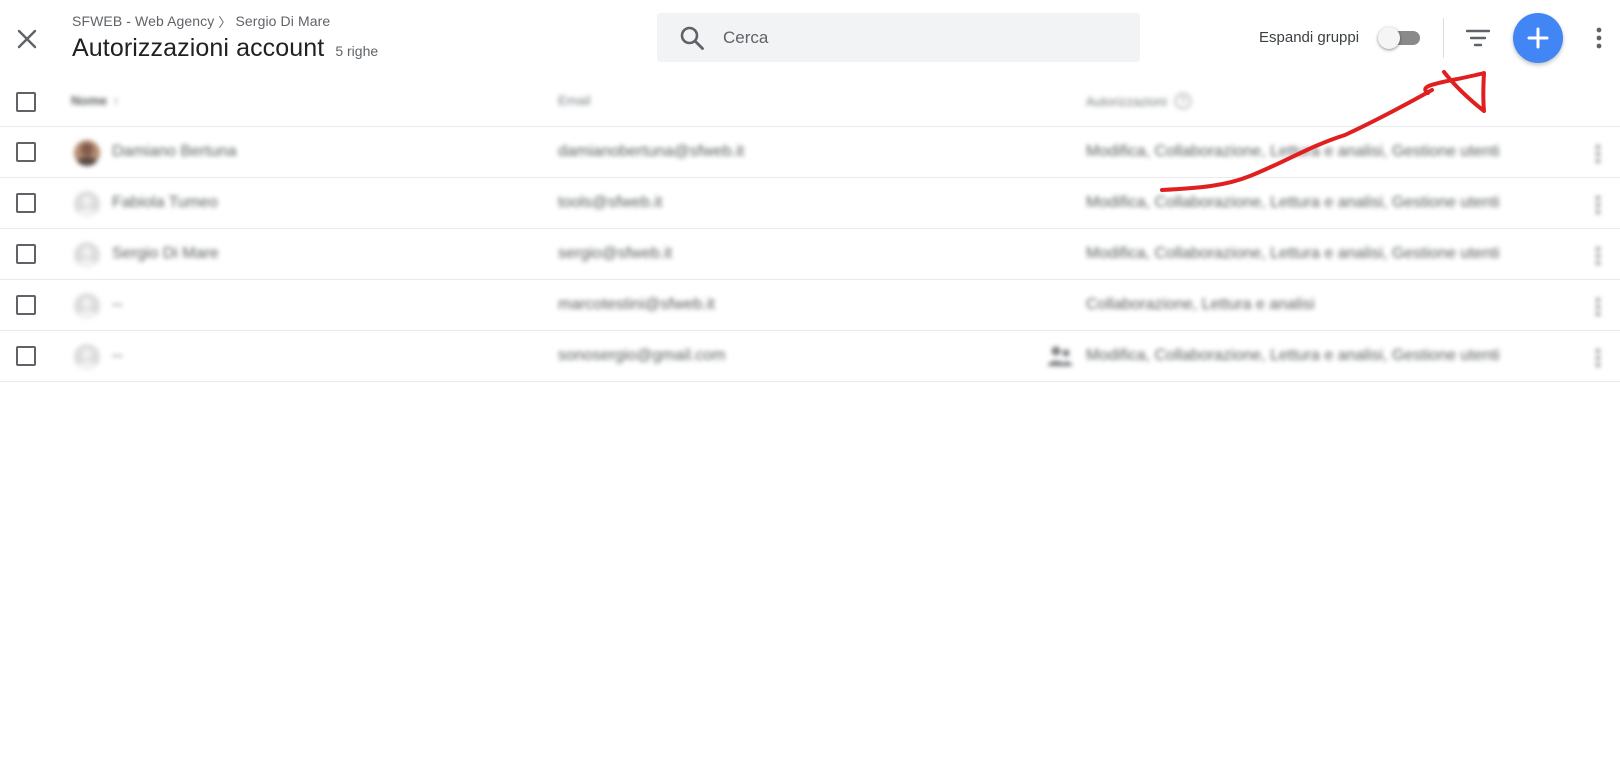 Image resolution: width=1620 pixels, height=781 pixels. What do you see at coordinates (1138, 101) in the screenshot?
I see `column-header-permissions: Autorizzazioni?` at bounding box center [1138, 101].